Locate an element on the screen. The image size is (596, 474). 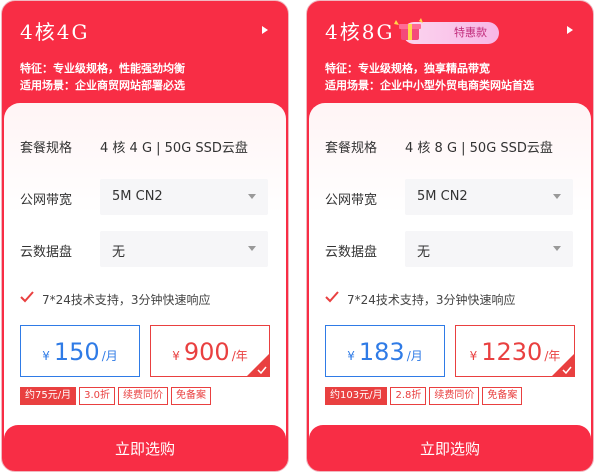
monthly-price-option: ¥183/月 is located at coordinates (385, 351).